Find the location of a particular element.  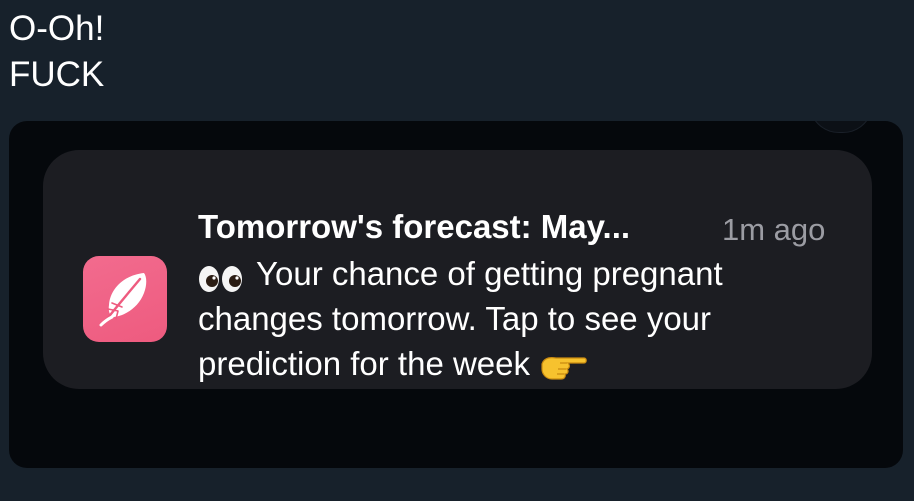

decorative-corner is located at coordinates (841, 127).